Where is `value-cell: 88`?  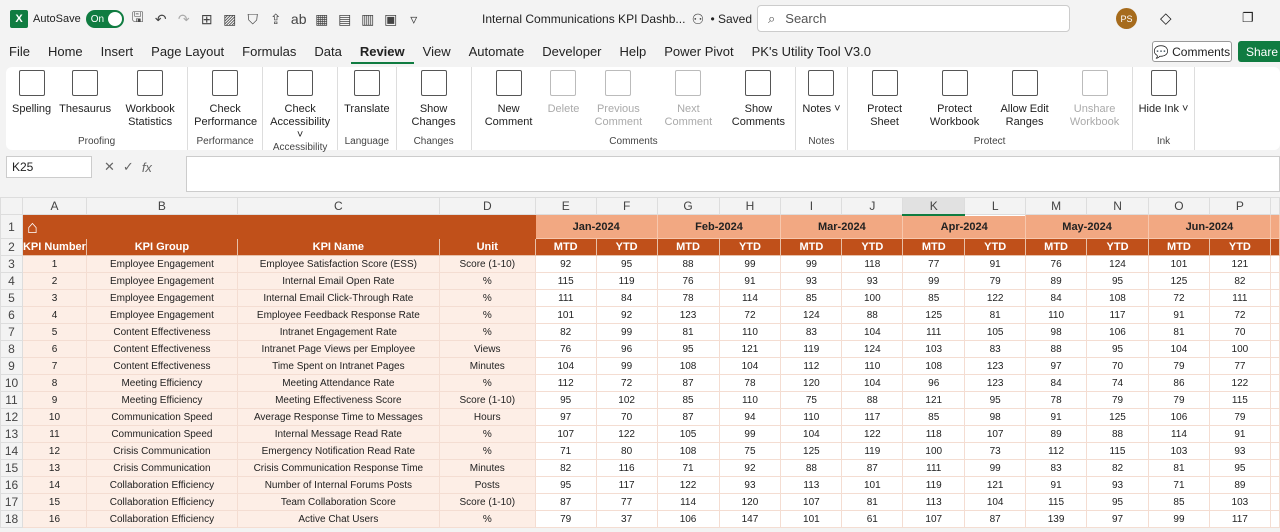 value-cell: 88 is located at coordinates (1117, 434).